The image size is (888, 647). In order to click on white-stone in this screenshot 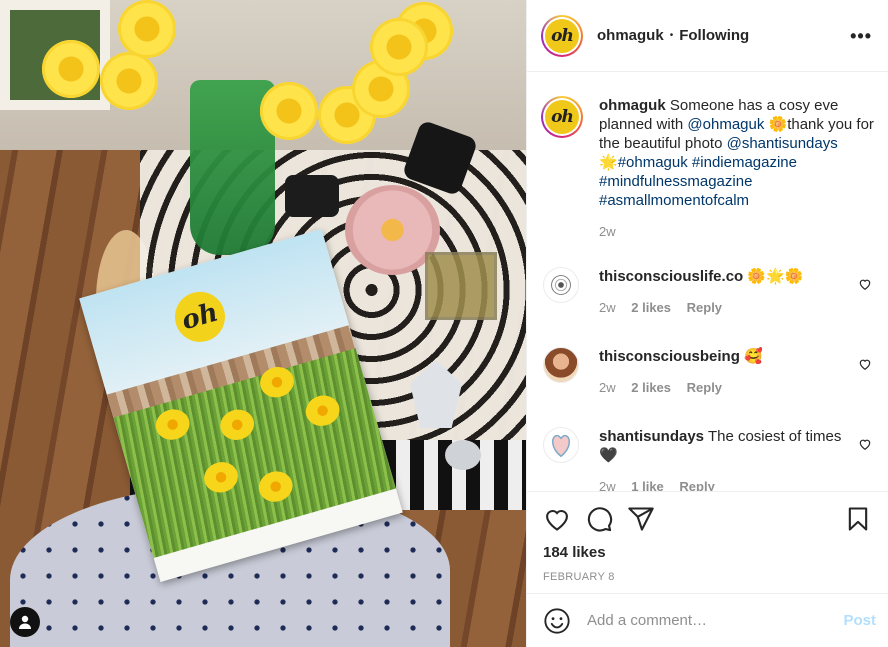, I will do `click(463, 455)`.